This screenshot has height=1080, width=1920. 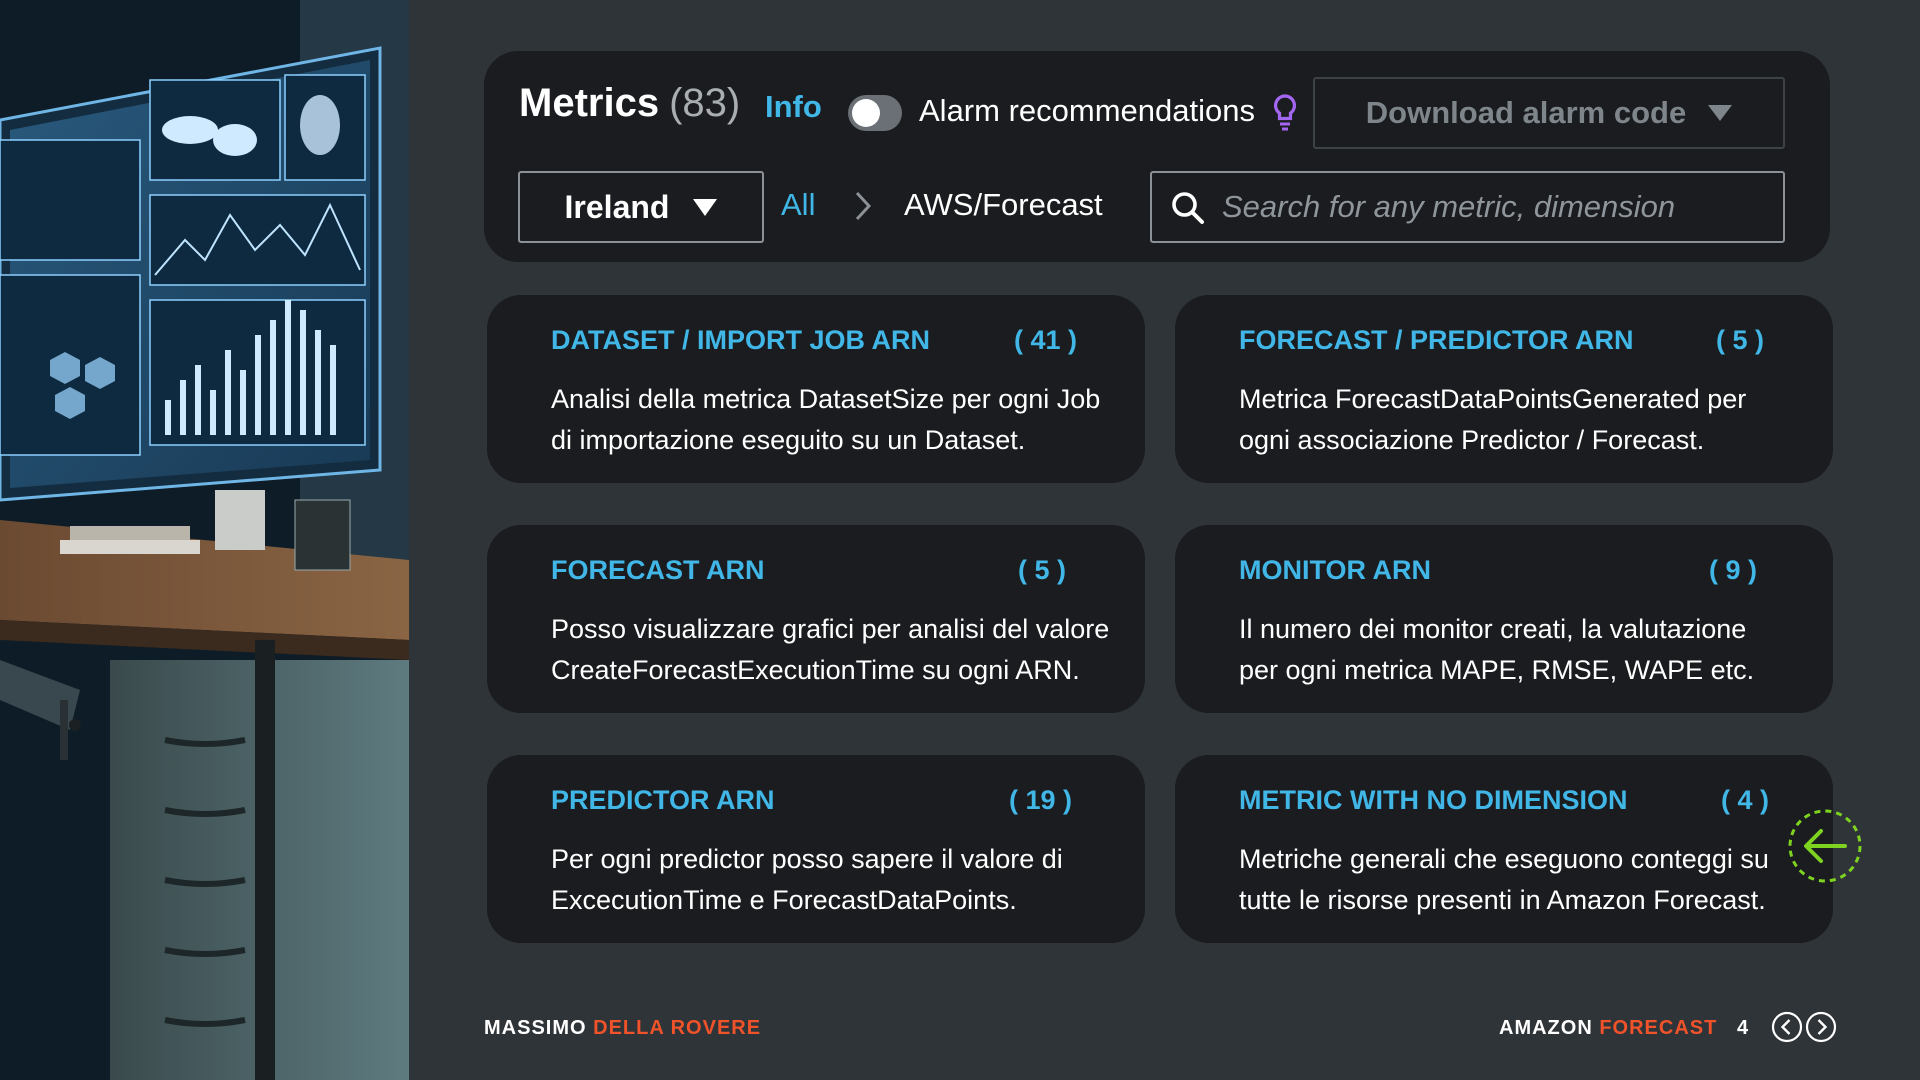 What do you see at coordinates (1285, 112) in the screenshot?
I see `lightbulb-icon` at bounding box center [1285, 112].